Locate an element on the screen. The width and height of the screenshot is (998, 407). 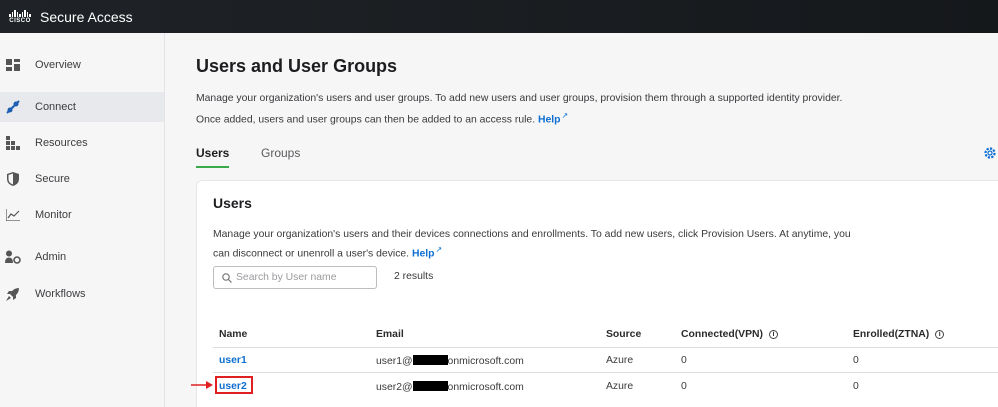
search-box is located at coordinates (295, 277).